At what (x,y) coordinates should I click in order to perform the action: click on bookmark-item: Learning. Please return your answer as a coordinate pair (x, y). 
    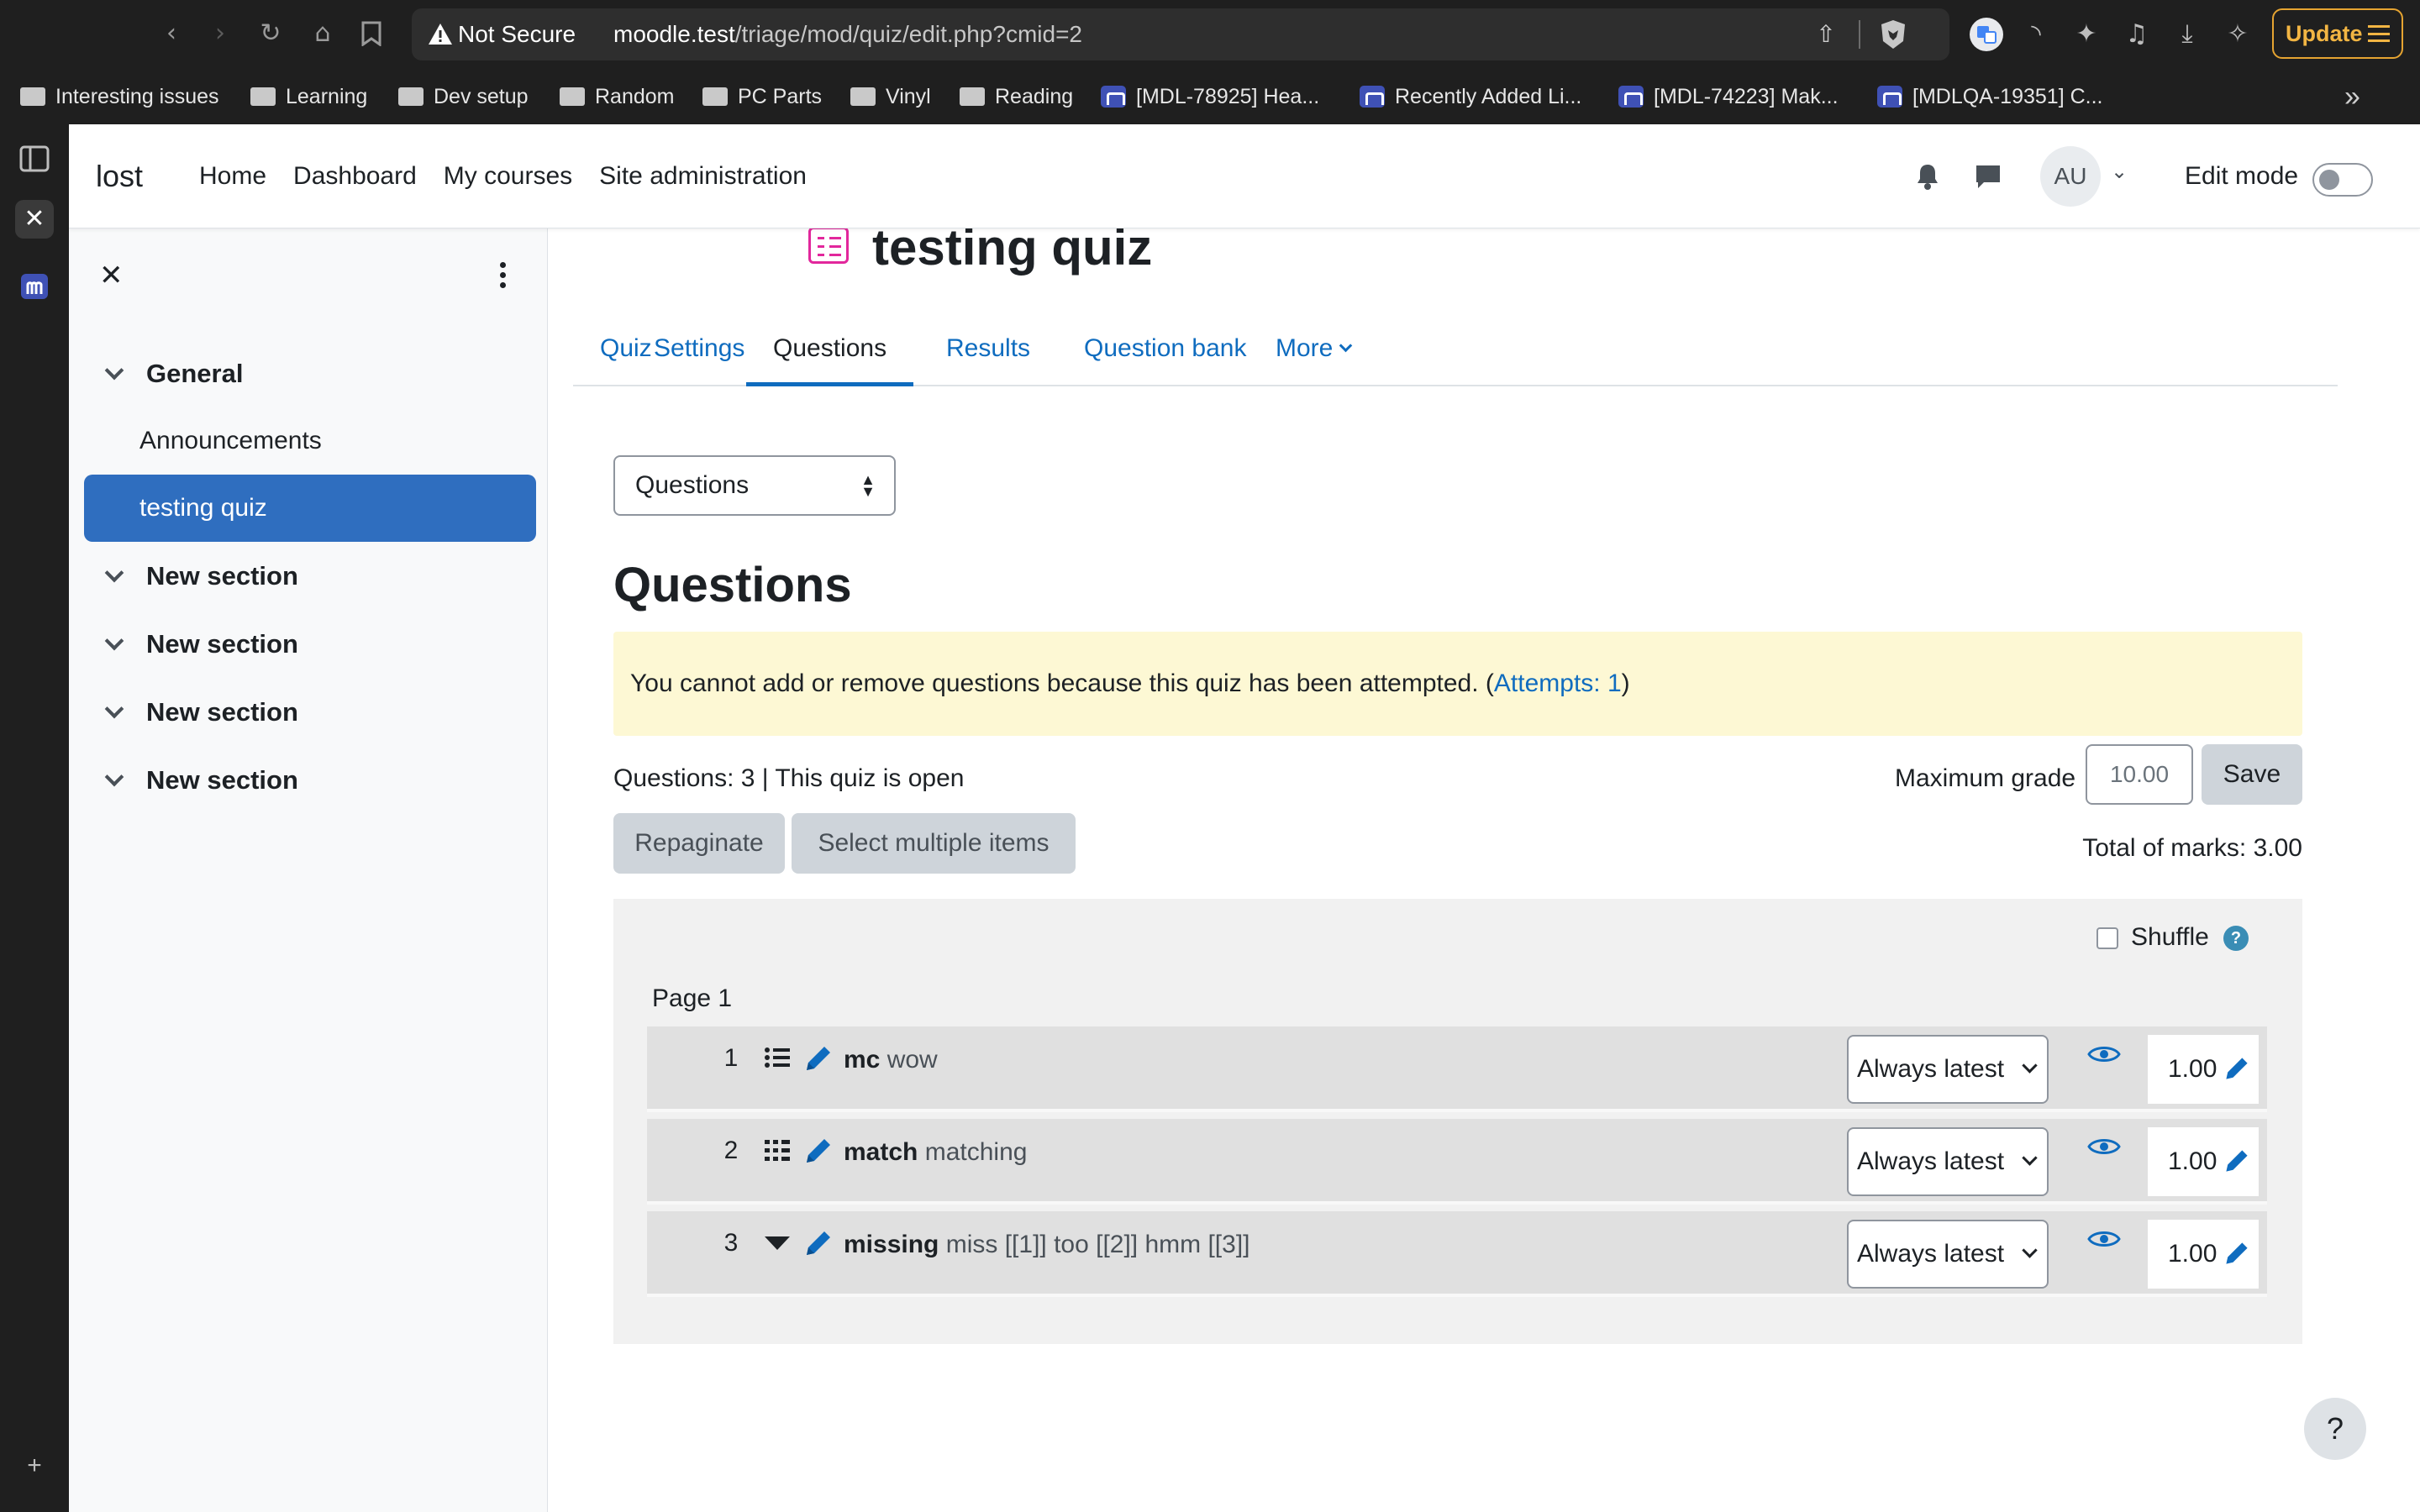
    Looking at the image, I should click on (308, 96).